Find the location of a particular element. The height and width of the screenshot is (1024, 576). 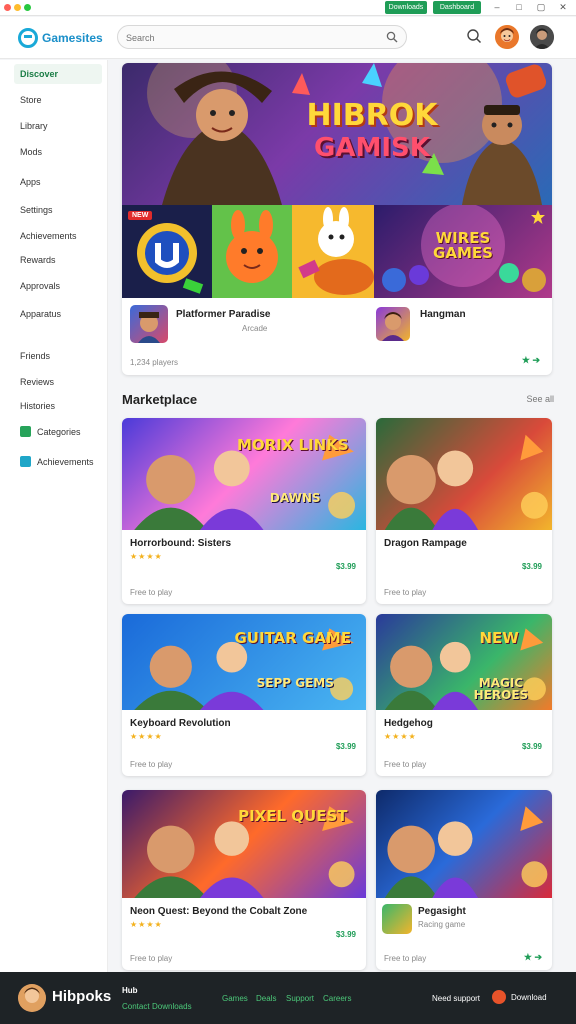

artwork-title: GUITAR GAME is located at coordinates (293, 638).